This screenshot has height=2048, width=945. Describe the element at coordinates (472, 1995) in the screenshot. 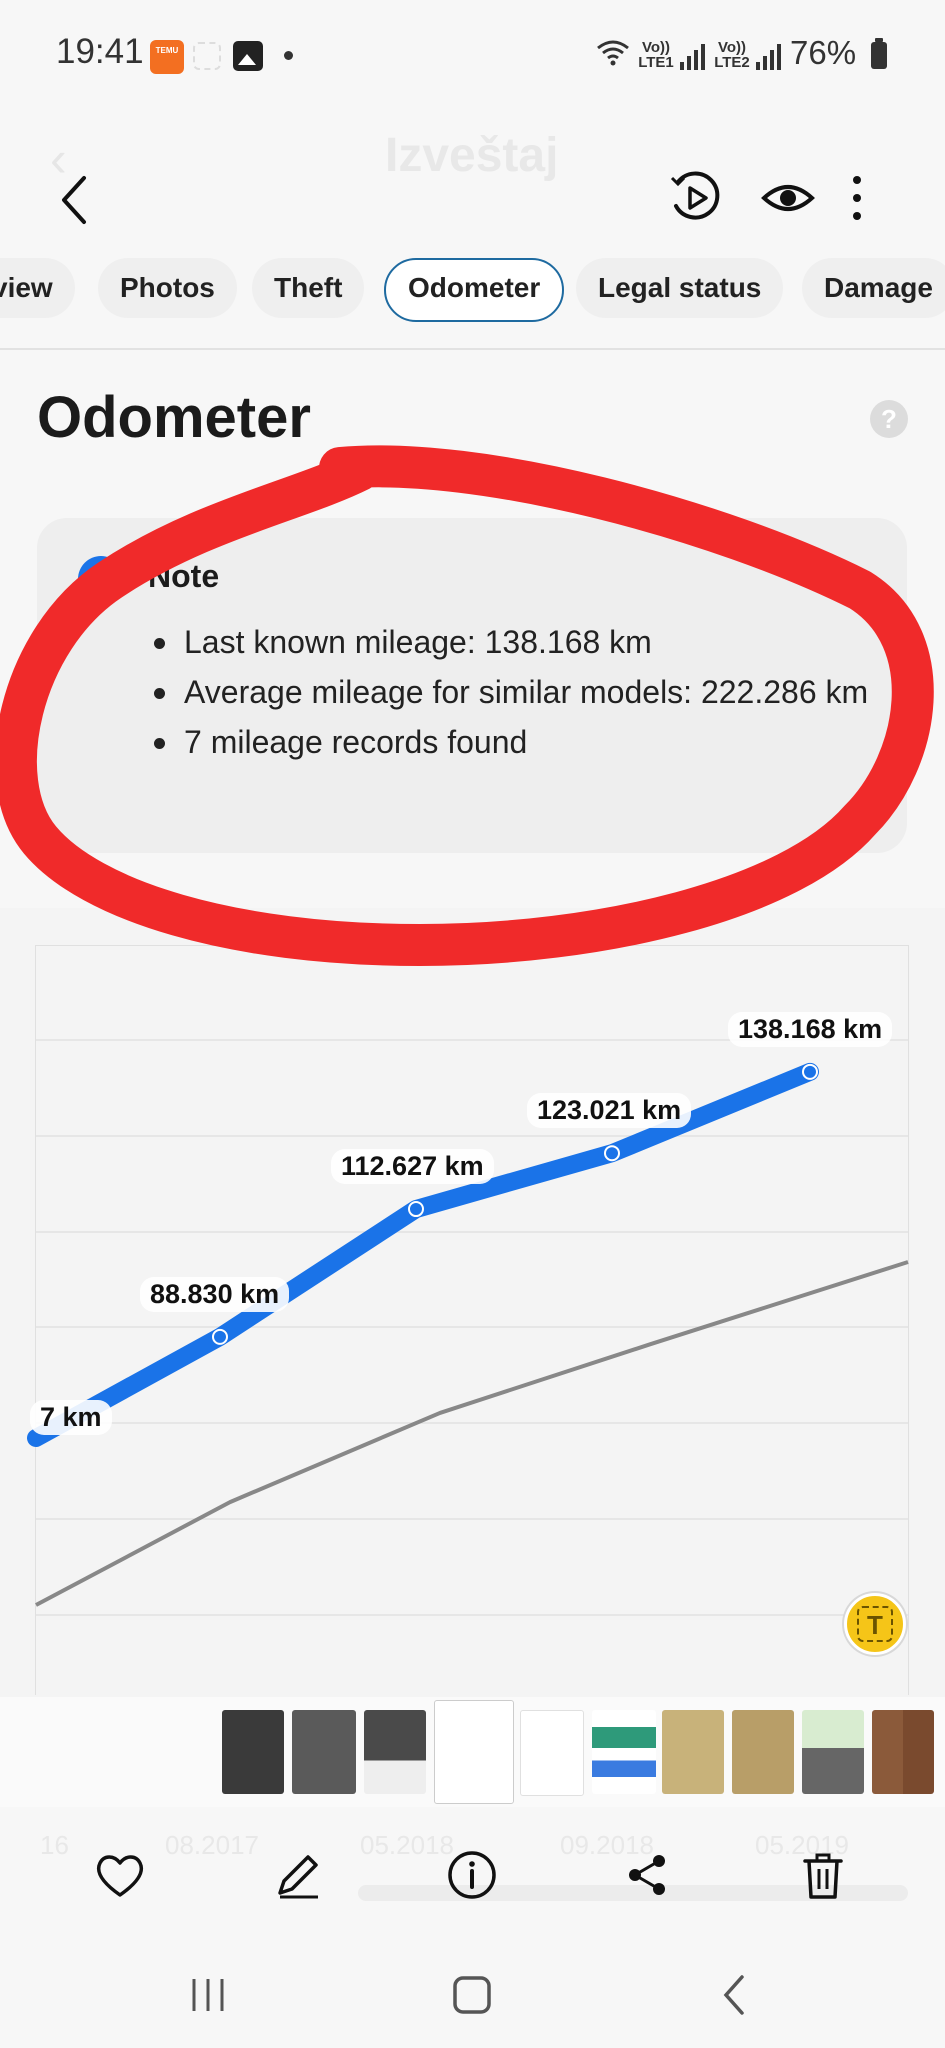

I see `home-icon` at that location.